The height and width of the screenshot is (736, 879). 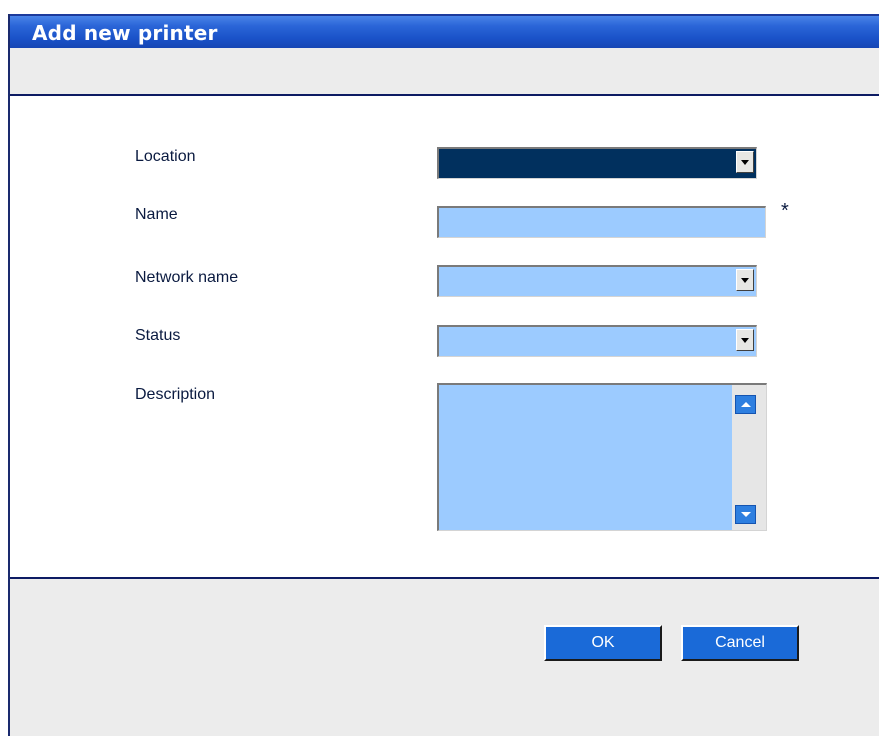 What do you see at coordinates (597, 341) in the screenshot?
I see `status-select` at bounding box center [597, 341].